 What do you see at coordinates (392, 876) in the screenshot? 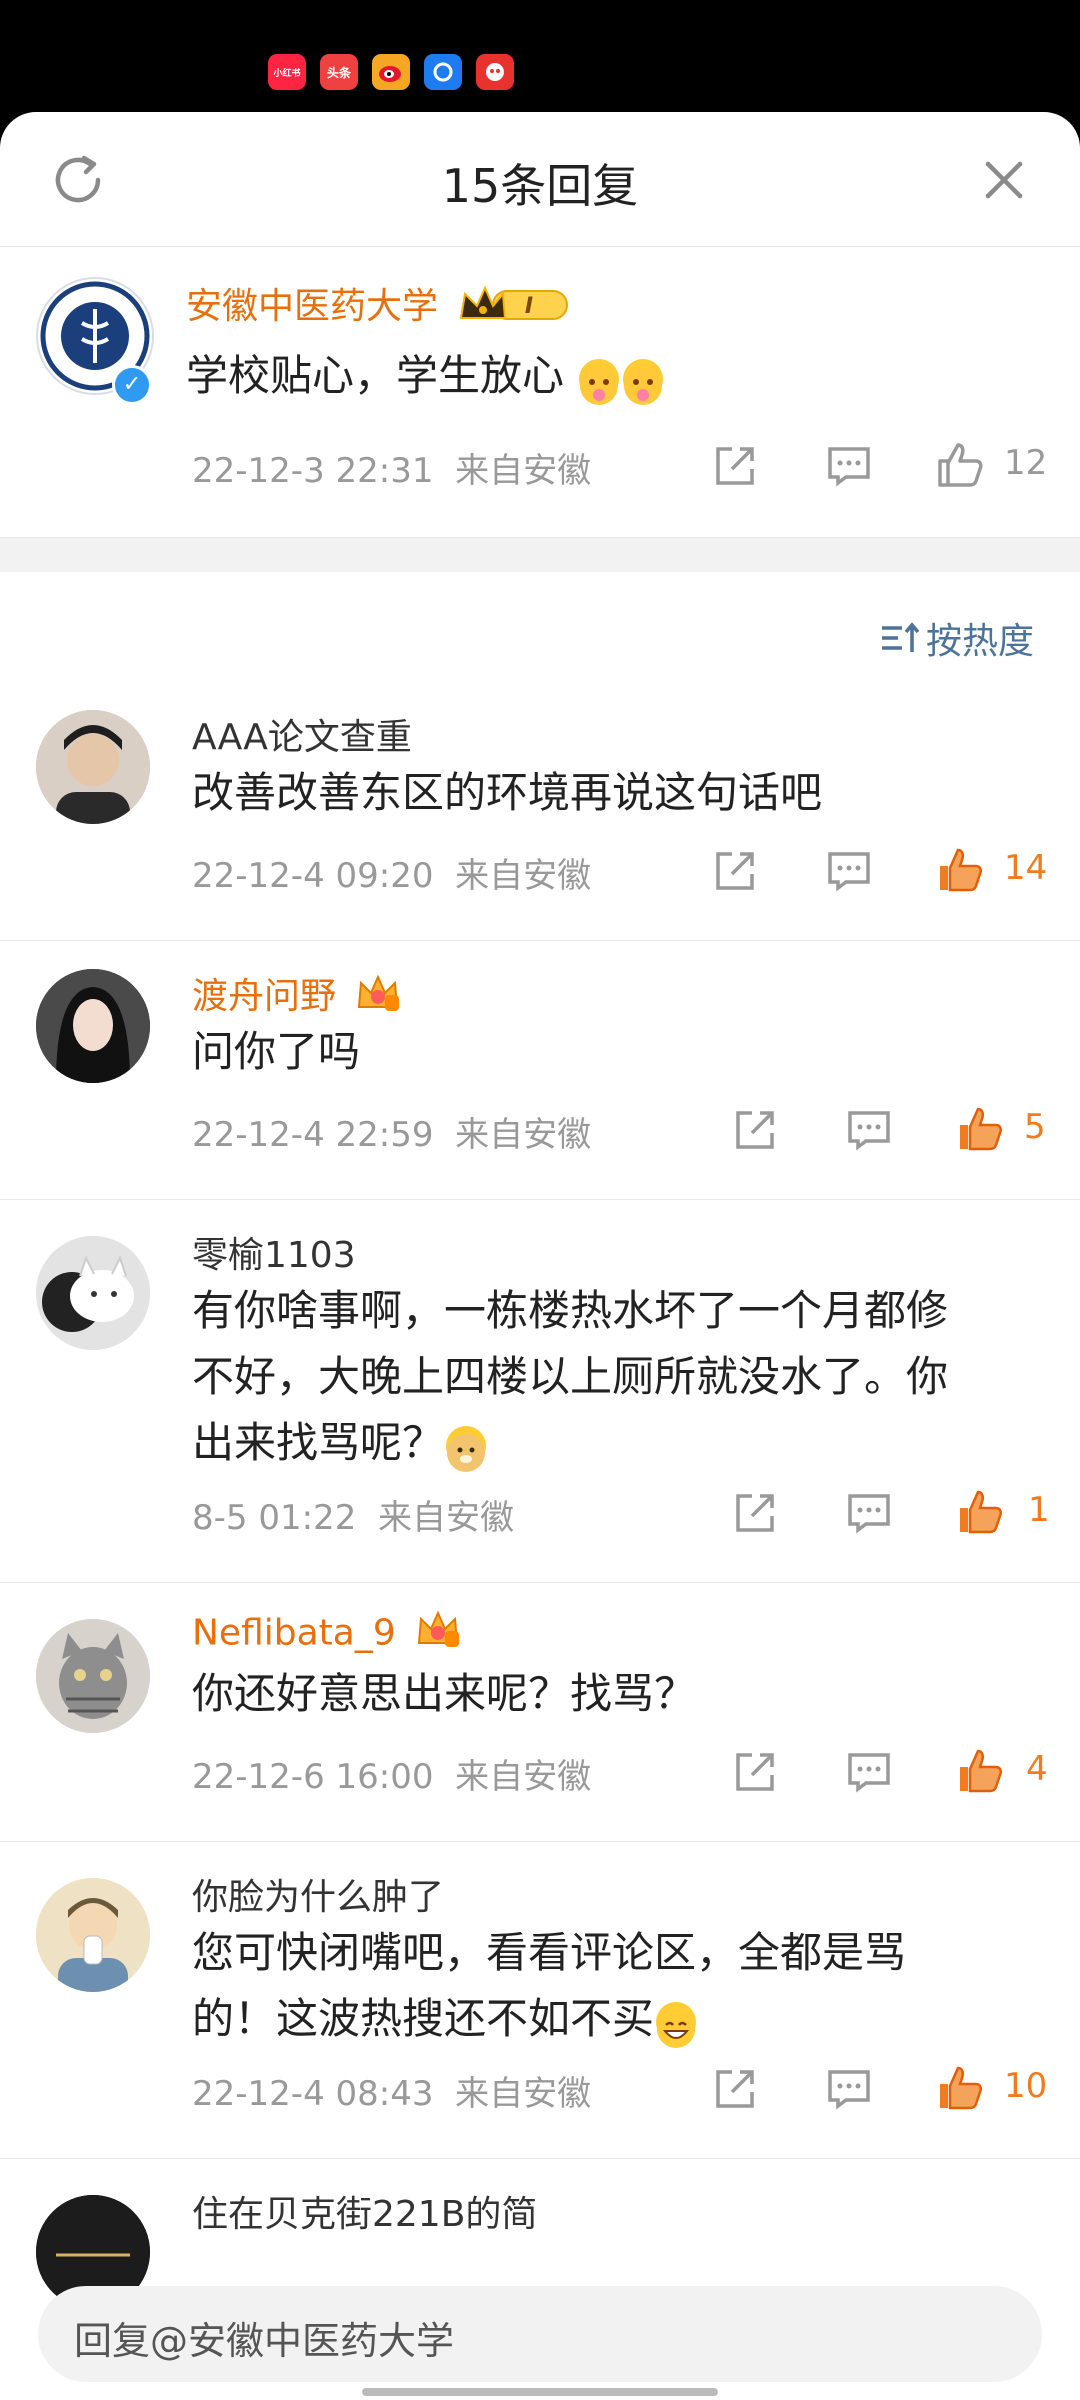
I see `comment-meta: 22-12-4 09:20 来自安徽` at bounding box center [392, 876].